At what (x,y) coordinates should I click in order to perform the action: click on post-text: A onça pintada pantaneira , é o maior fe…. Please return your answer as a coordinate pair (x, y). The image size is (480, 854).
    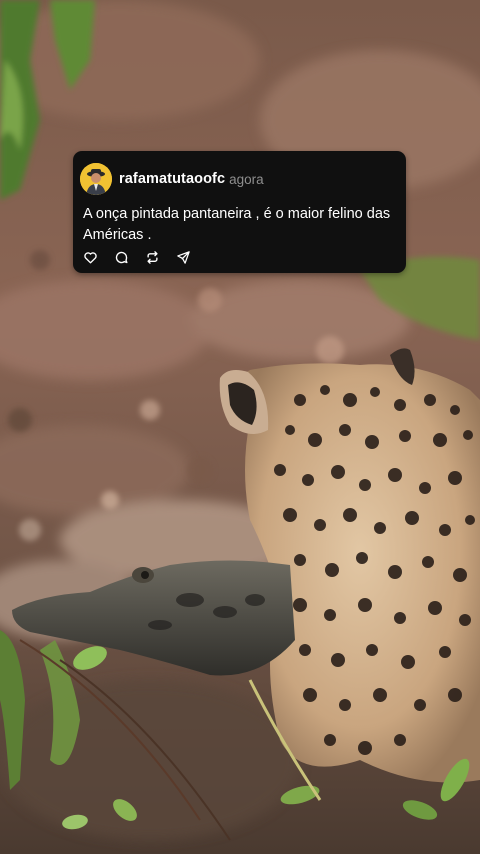
    Looking at the image, I should click on (237, 224).